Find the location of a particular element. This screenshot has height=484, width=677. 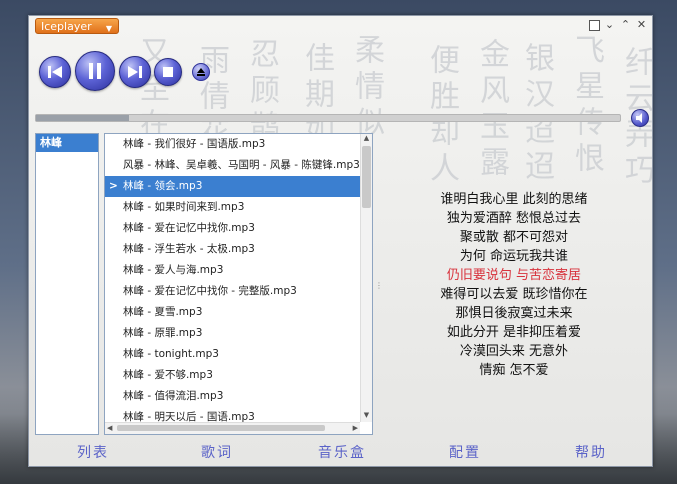

minimize-icon: ⌄ is located at coordinates (609, 24).